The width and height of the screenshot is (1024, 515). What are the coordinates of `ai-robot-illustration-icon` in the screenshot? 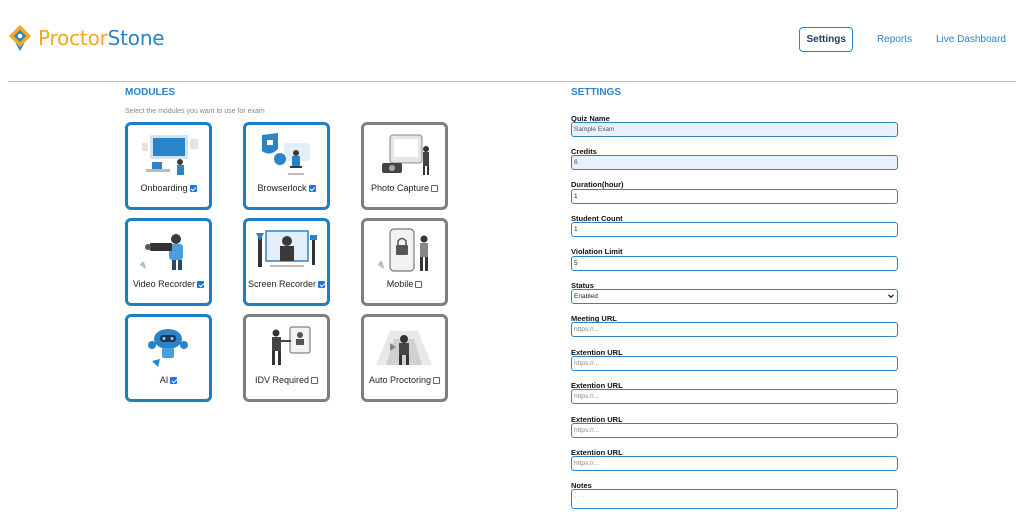 It's located at (168, 348).